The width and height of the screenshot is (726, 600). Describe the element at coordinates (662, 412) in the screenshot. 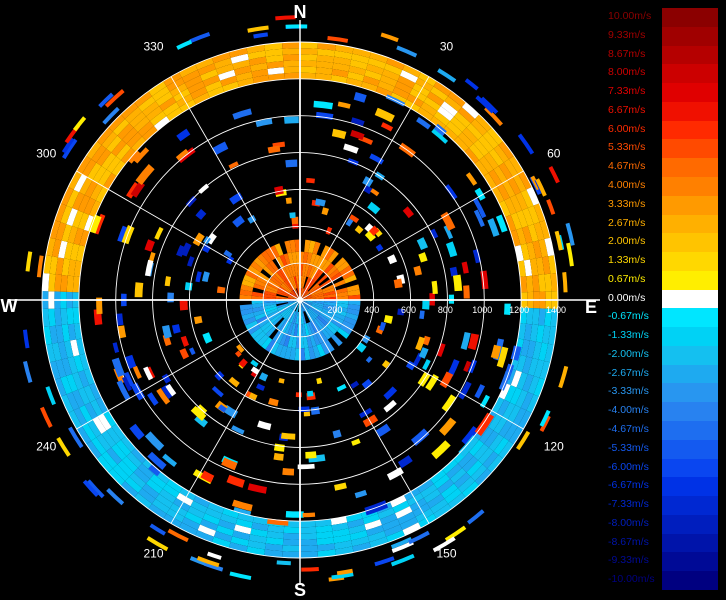

I see `colorbar-row: -4.00m/s` at that location.